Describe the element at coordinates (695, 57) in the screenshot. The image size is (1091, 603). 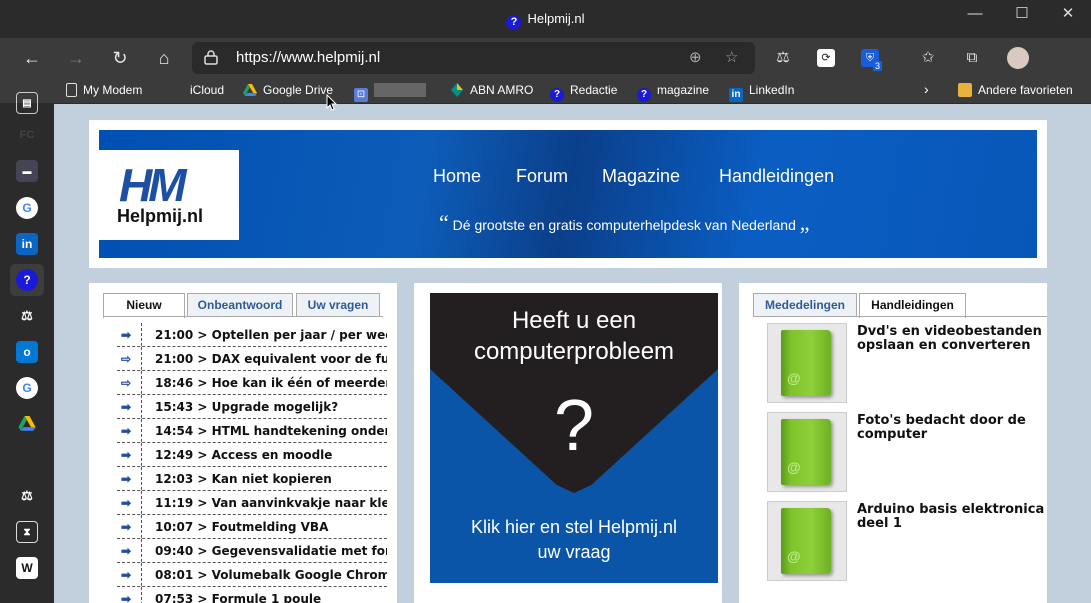
I see `zoom-icon: ⊕` at that location.